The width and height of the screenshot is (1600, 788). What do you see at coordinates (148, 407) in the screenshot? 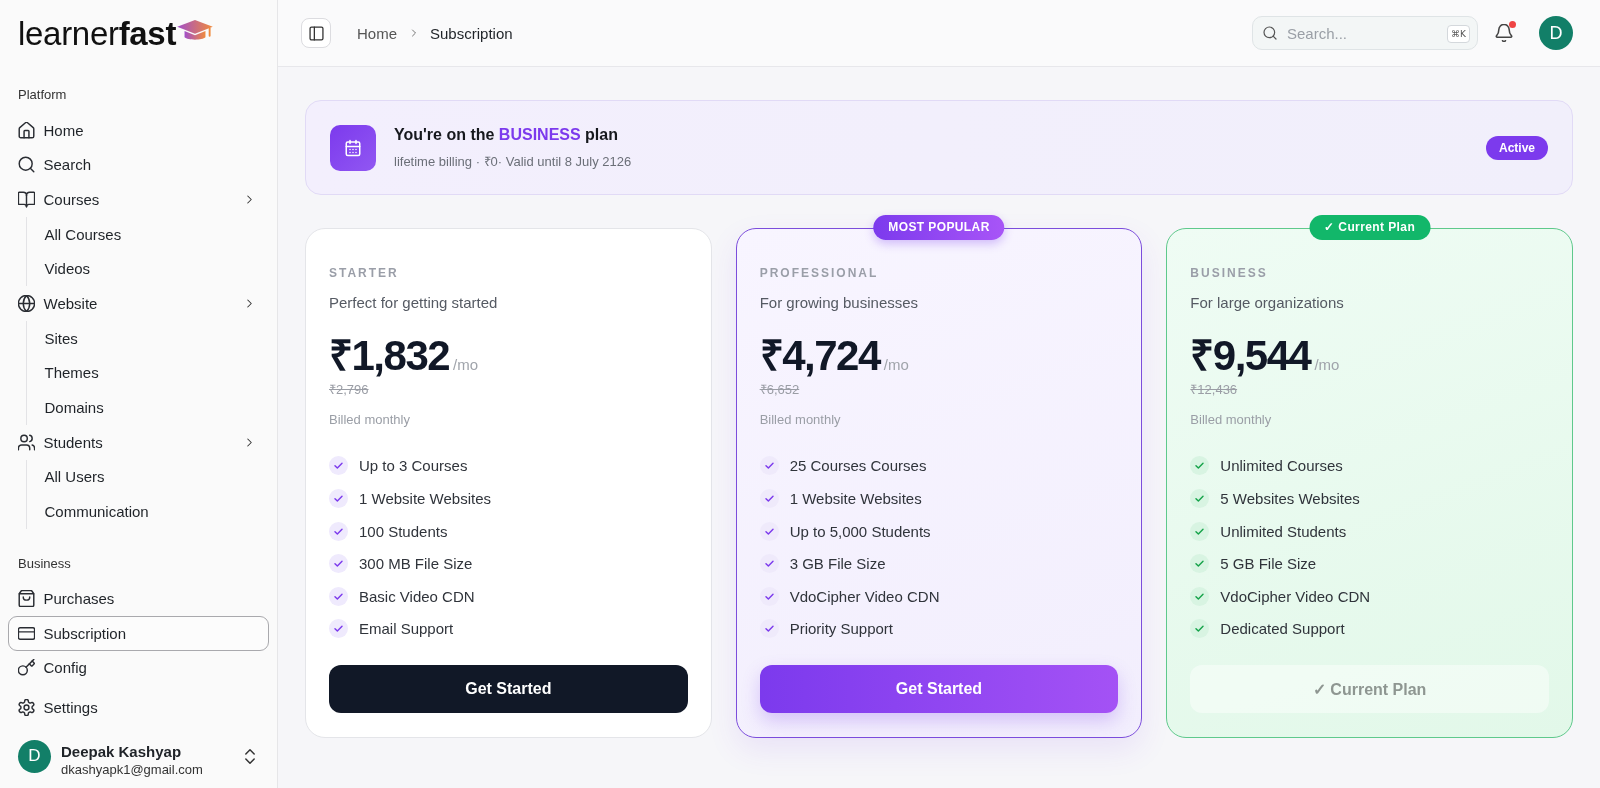
I see `nav-subitem: Domains` at bounding box center [148, 407].